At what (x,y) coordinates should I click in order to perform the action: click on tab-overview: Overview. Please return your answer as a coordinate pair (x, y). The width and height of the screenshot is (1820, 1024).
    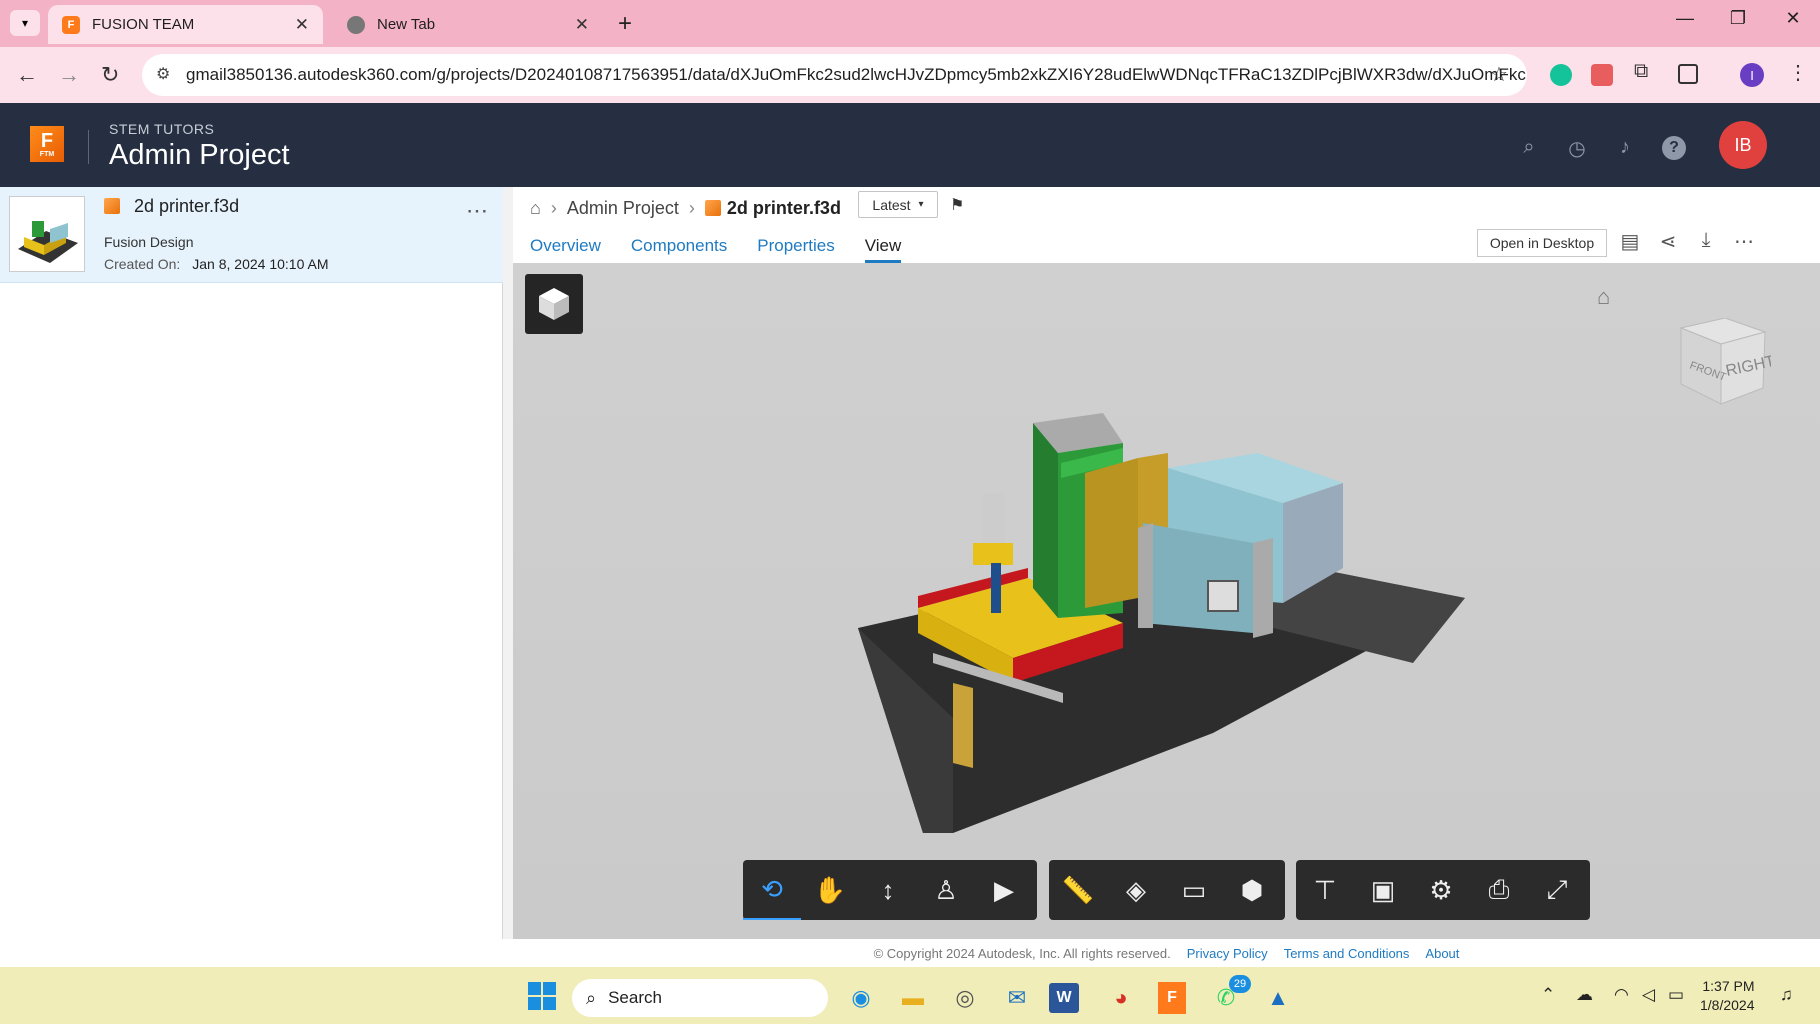
    Looking at the image, I should click on (565, 249).